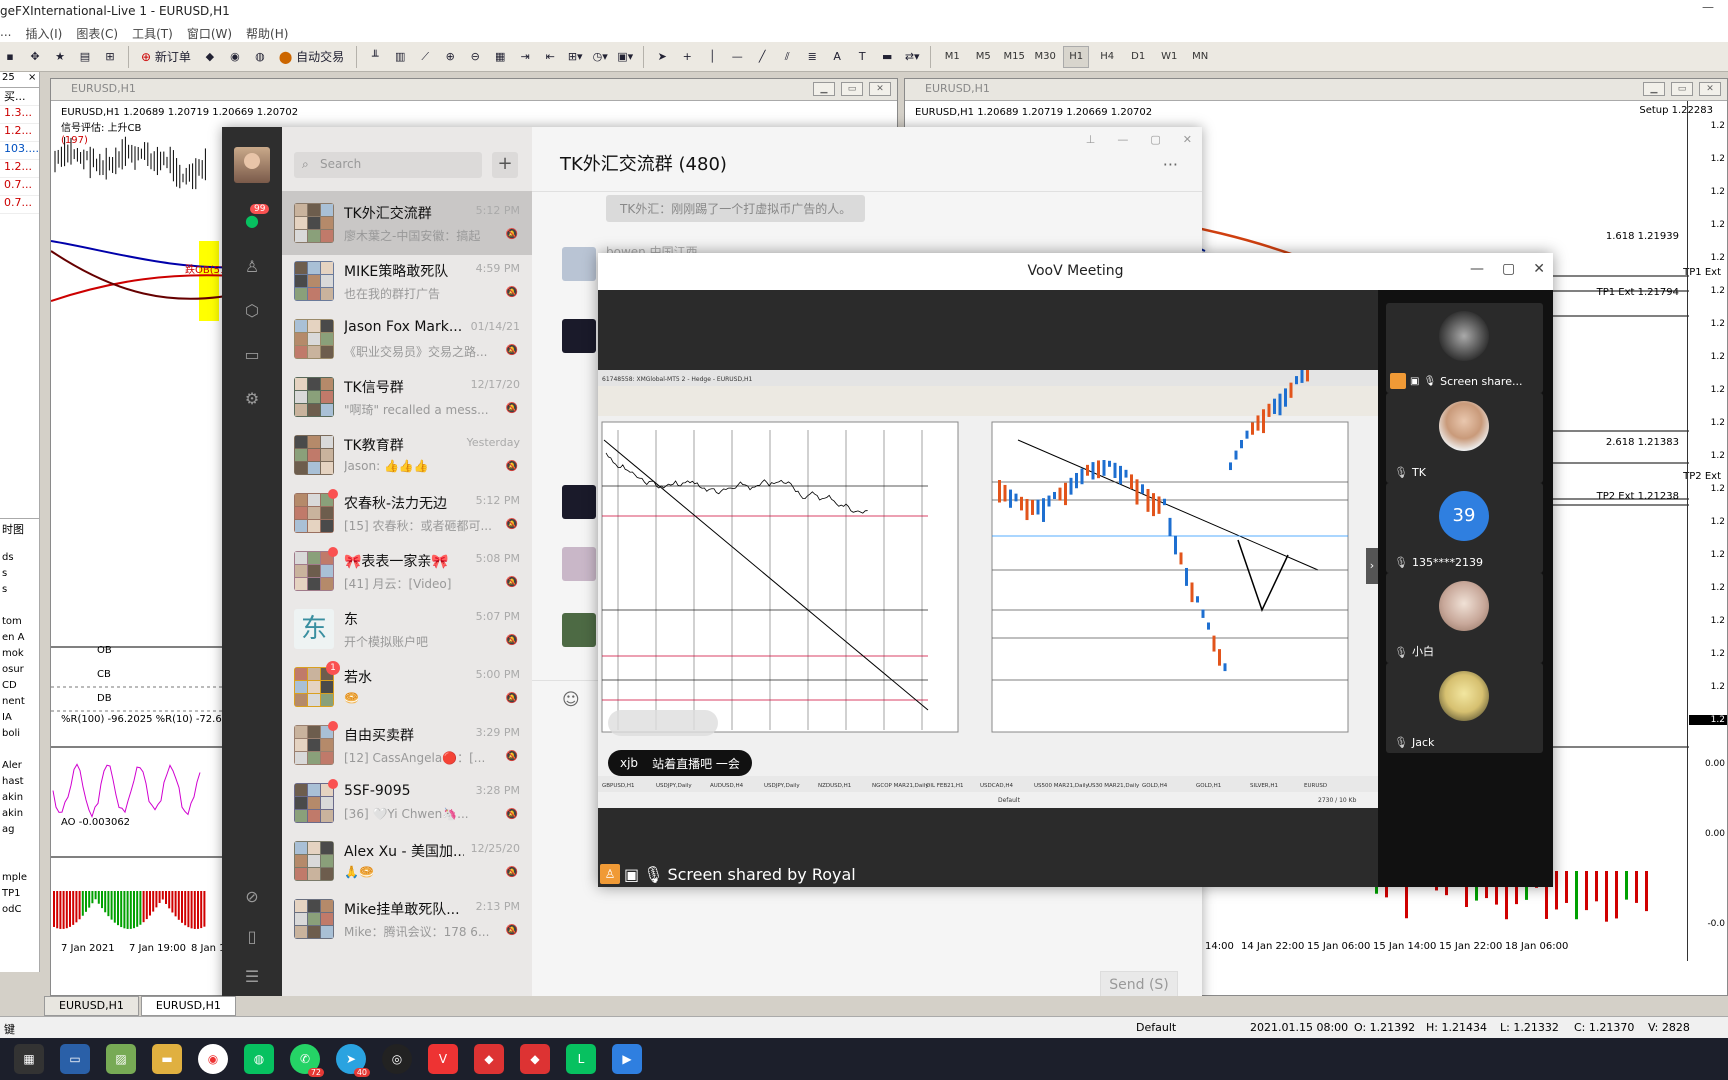 Image resolution: width=1728 pixels, height=1080 pixels. Describe the element at coordinates (20, 768) in the screenshot. I see `navigator-item: Aler` at that location.